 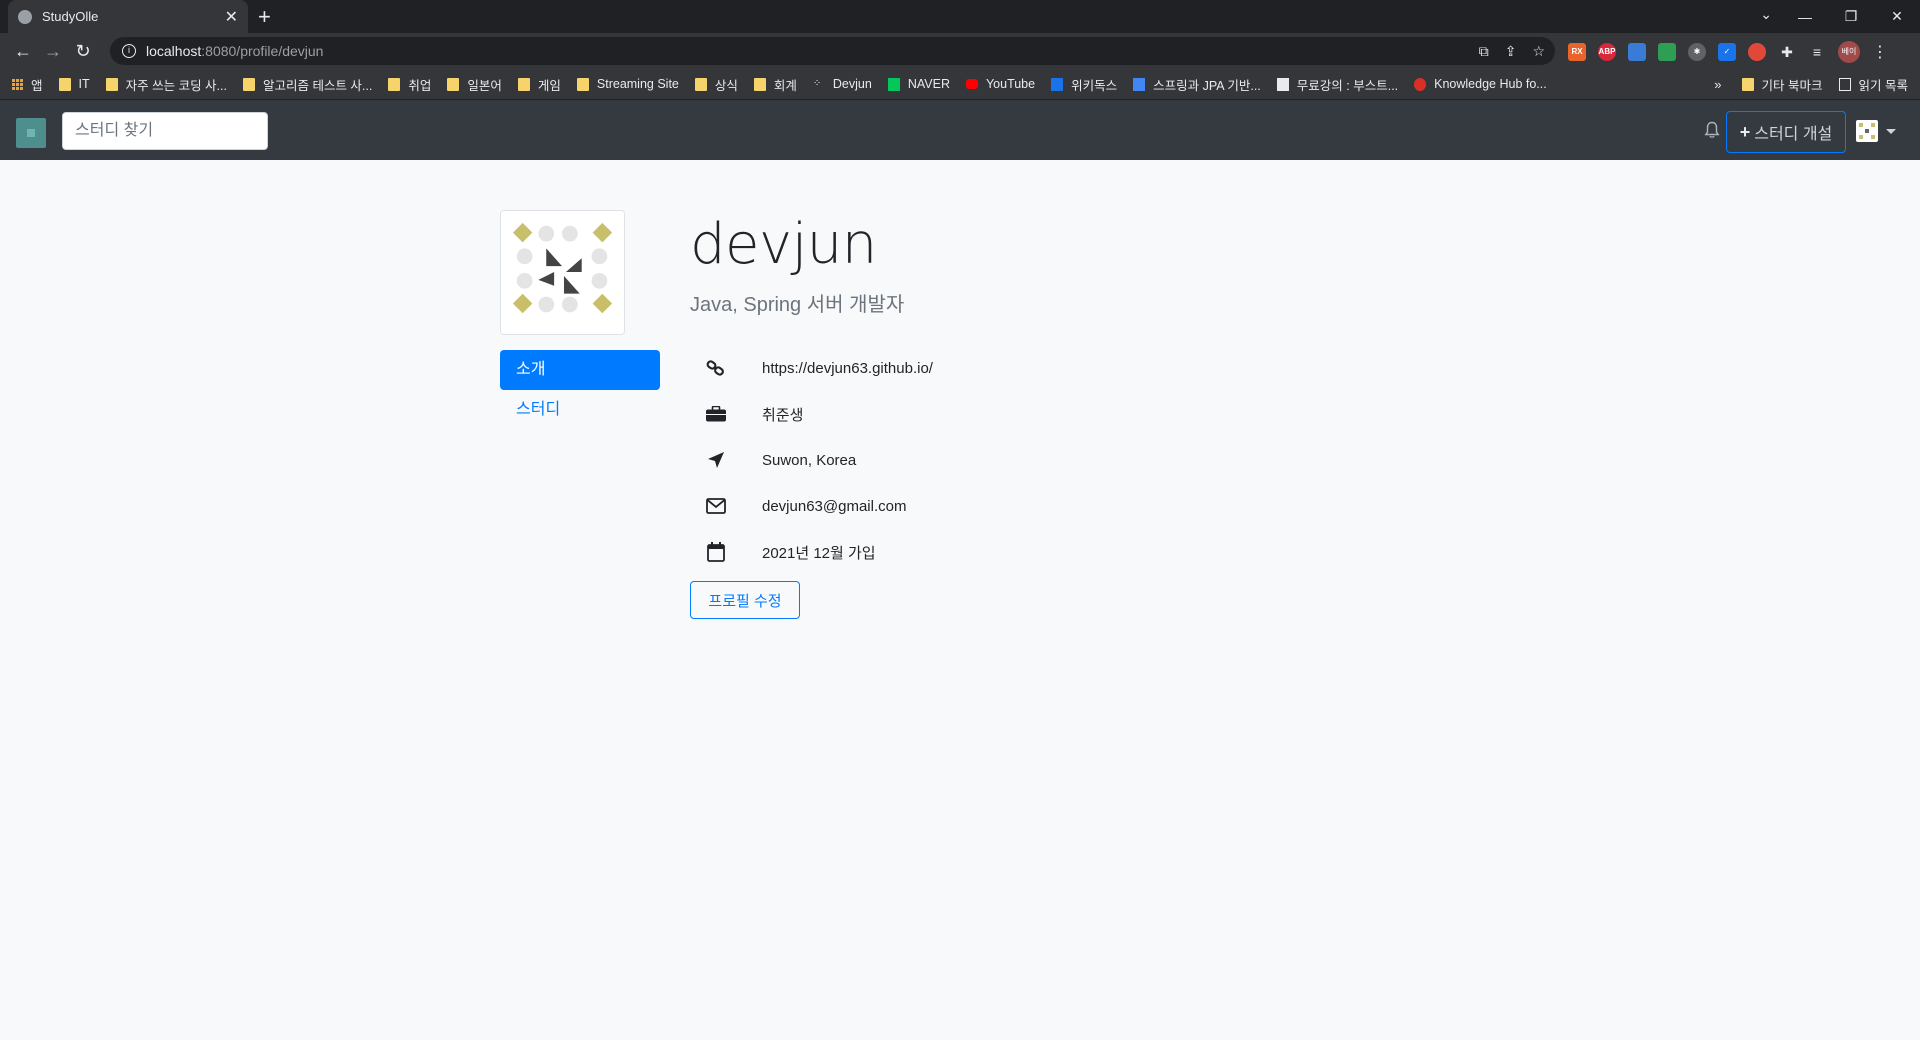 I want to click on browser-tab: StudyOlle ✕, so click(x=128, y=16).